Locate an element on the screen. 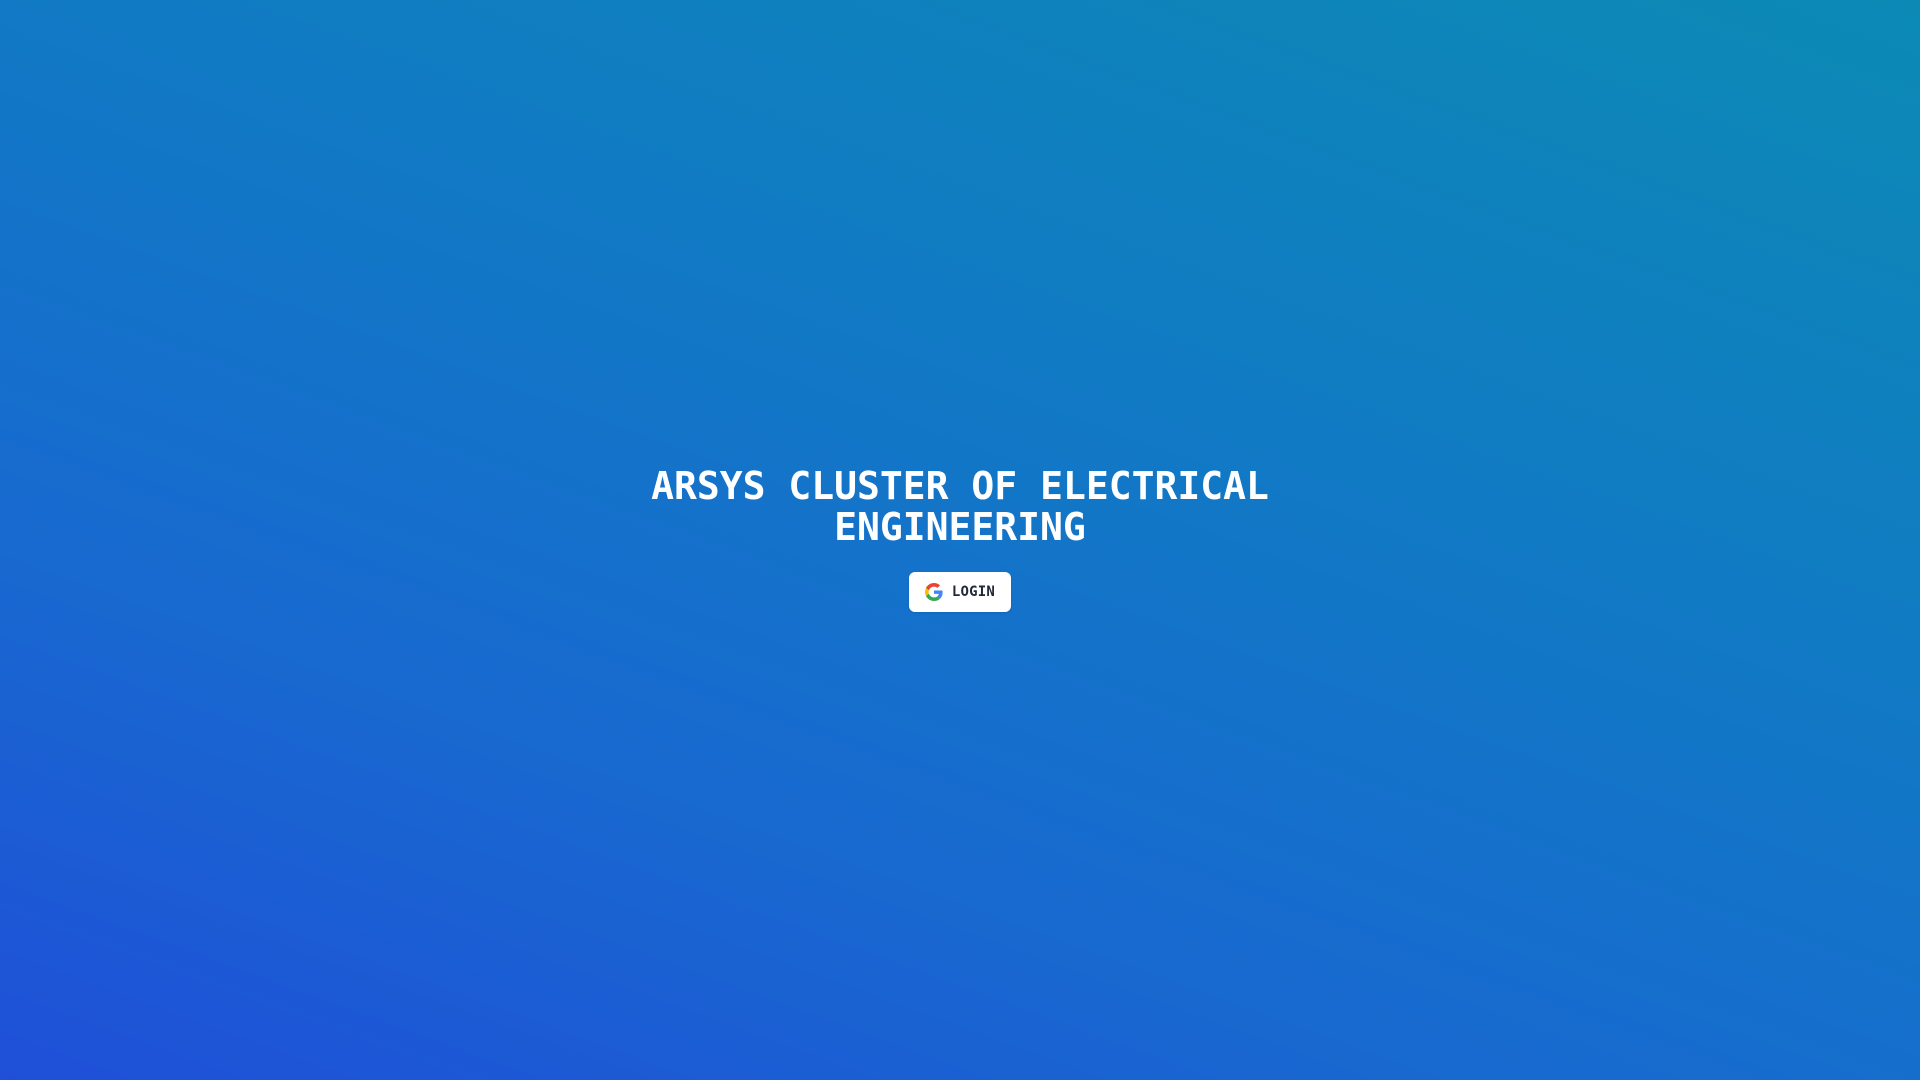 The width and height of the screenshot is (1920, 1080). google-login-button: LOGIN is located at coordinates (960, 592).